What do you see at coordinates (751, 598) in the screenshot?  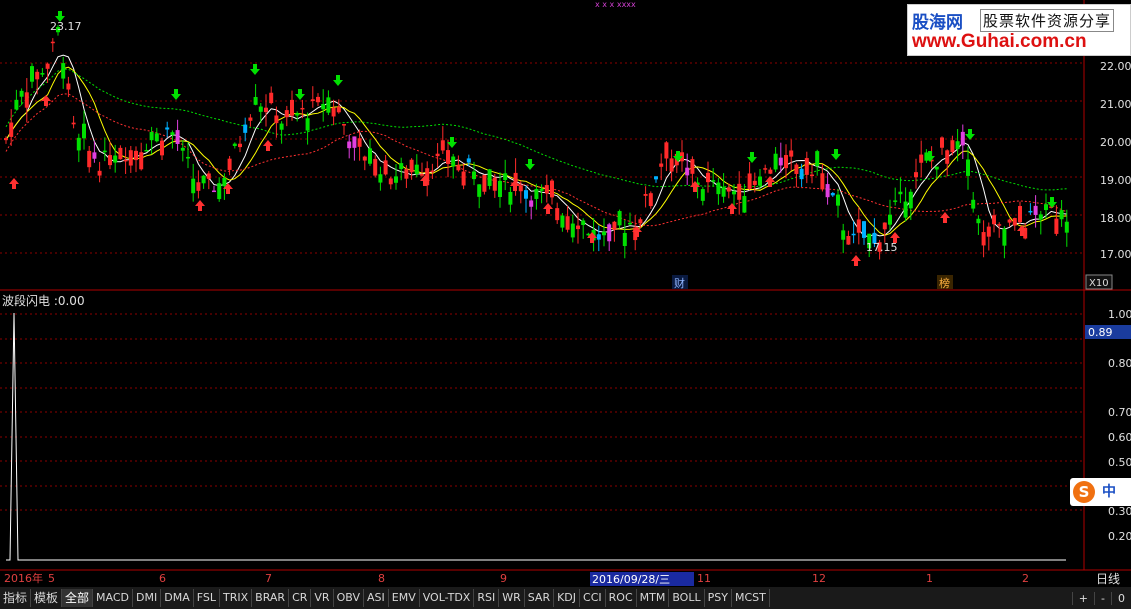 I see `tab-mcst: MCST` at bounding box center [751, 598].